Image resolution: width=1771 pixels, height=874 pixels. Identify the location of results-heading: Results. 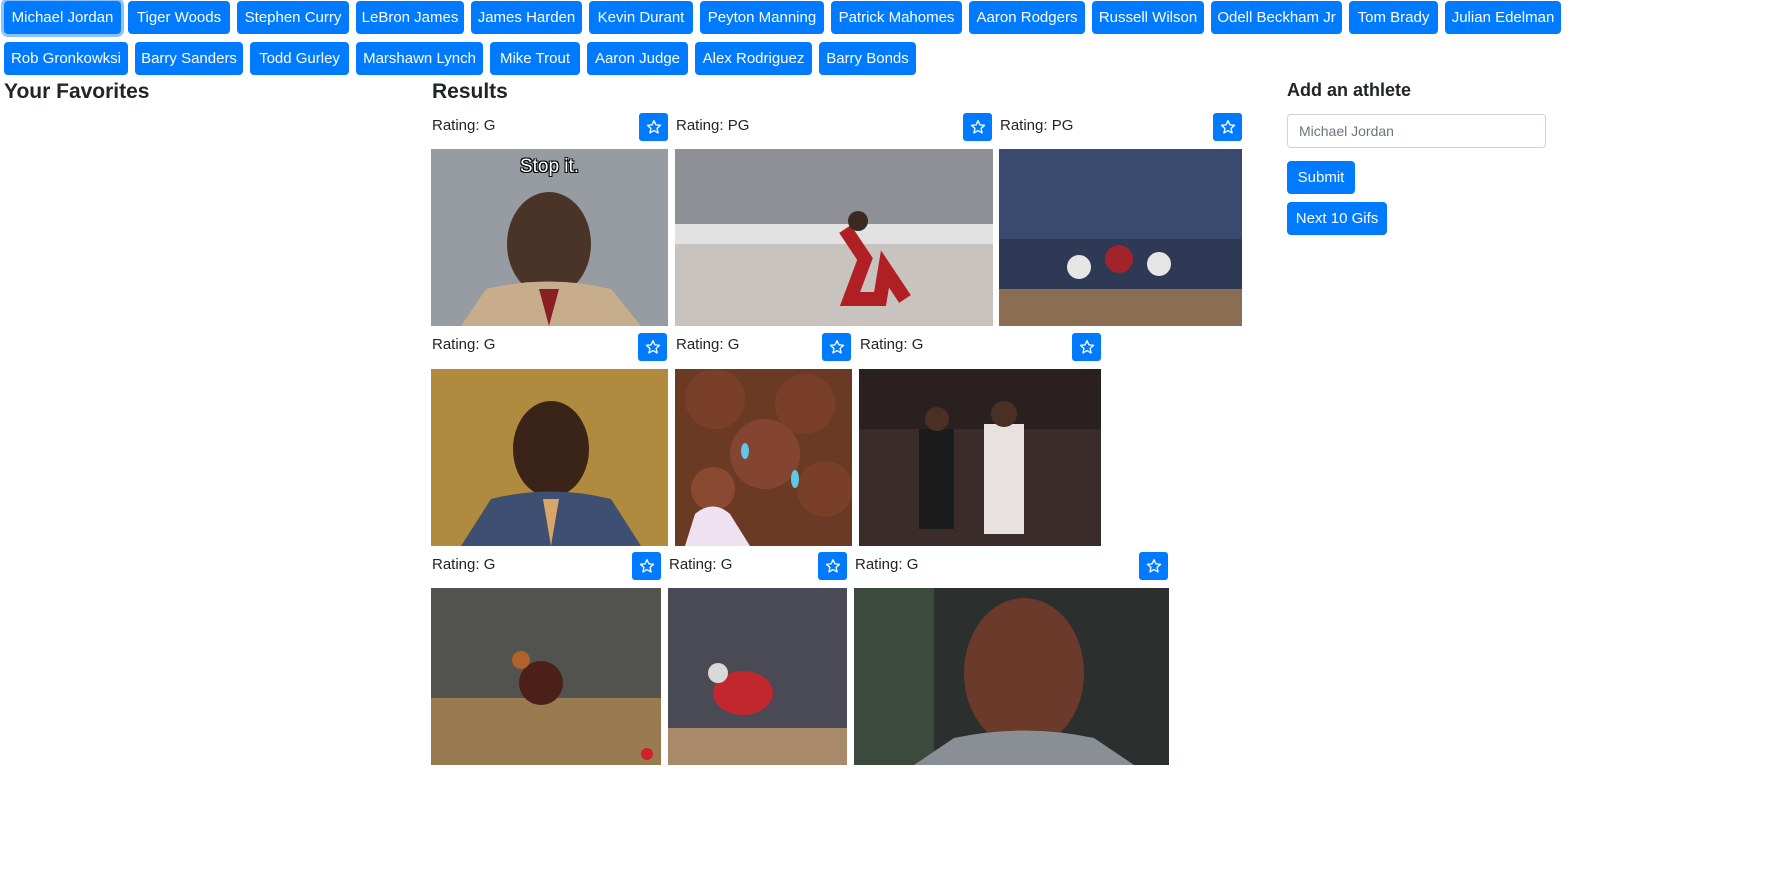
(470, 91).